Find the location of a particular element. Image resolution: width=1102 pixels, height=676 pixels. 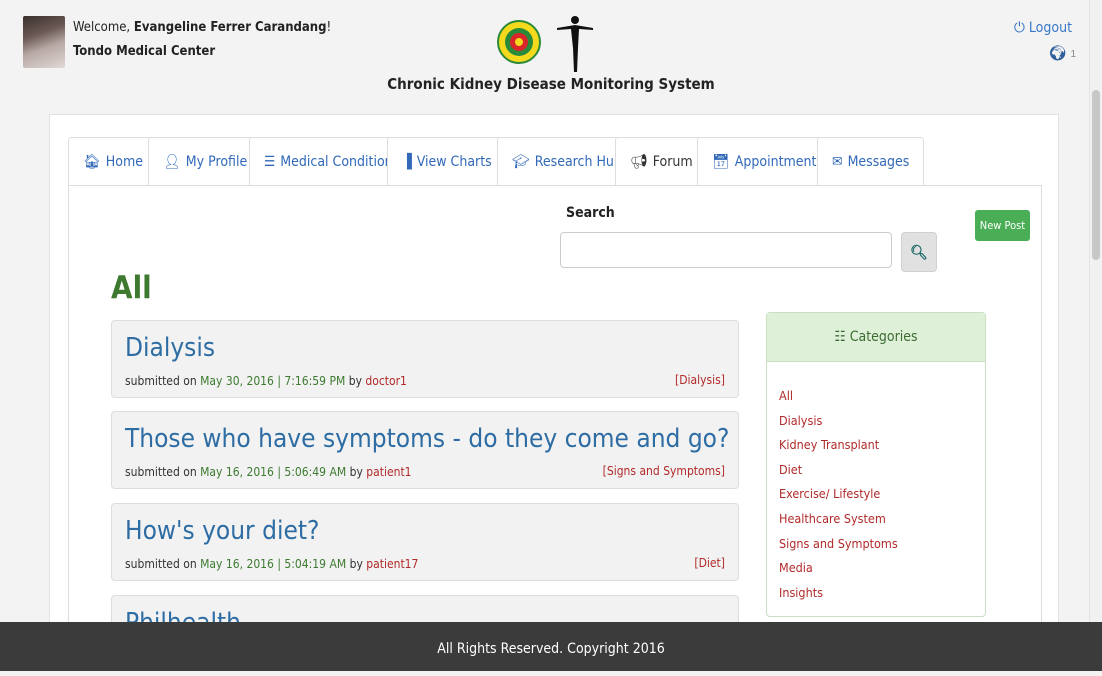

tab-messages: ✉ Messages is located at coordinates (871, 161).